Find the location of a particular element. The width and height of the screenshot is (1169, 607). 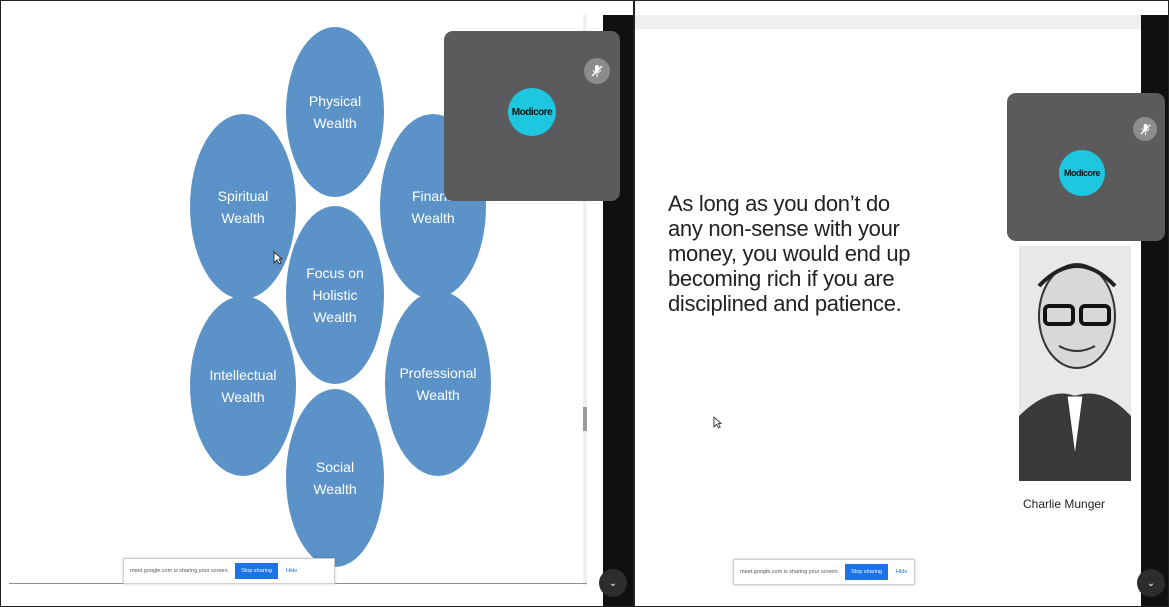

portrait-caption: Charlie Munger is located at coordinates (1064, 504).